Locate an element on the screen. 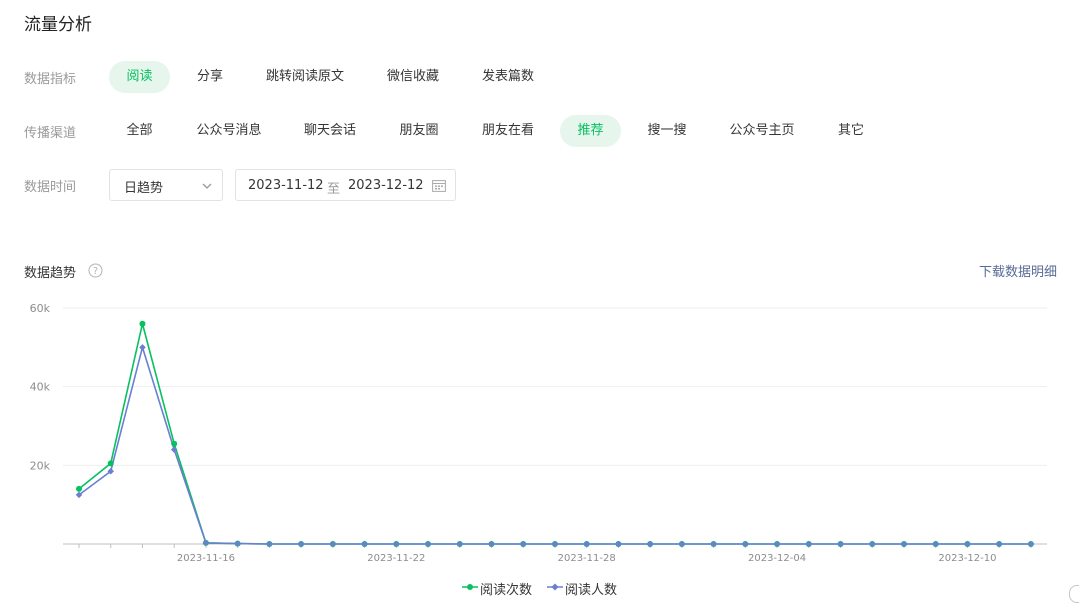 The width and height of the screenshot is (1079, 607). y-tick-label: 40k is located at coordinates (40, 387).